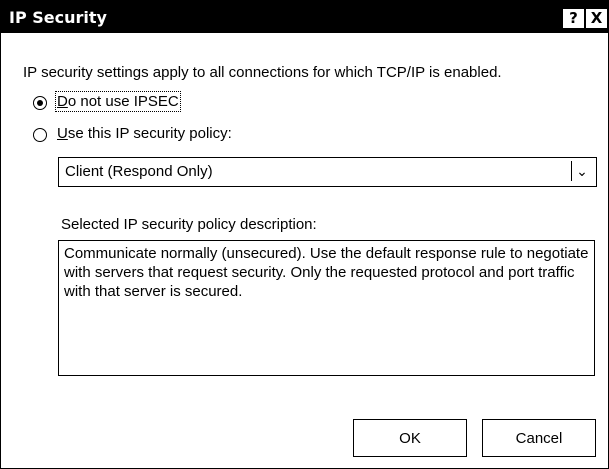 This screenshot has width=609, height=469. Describe the element at coordinates (58, 17) in the screenshot. I see `window-title: IP Security` at that location.